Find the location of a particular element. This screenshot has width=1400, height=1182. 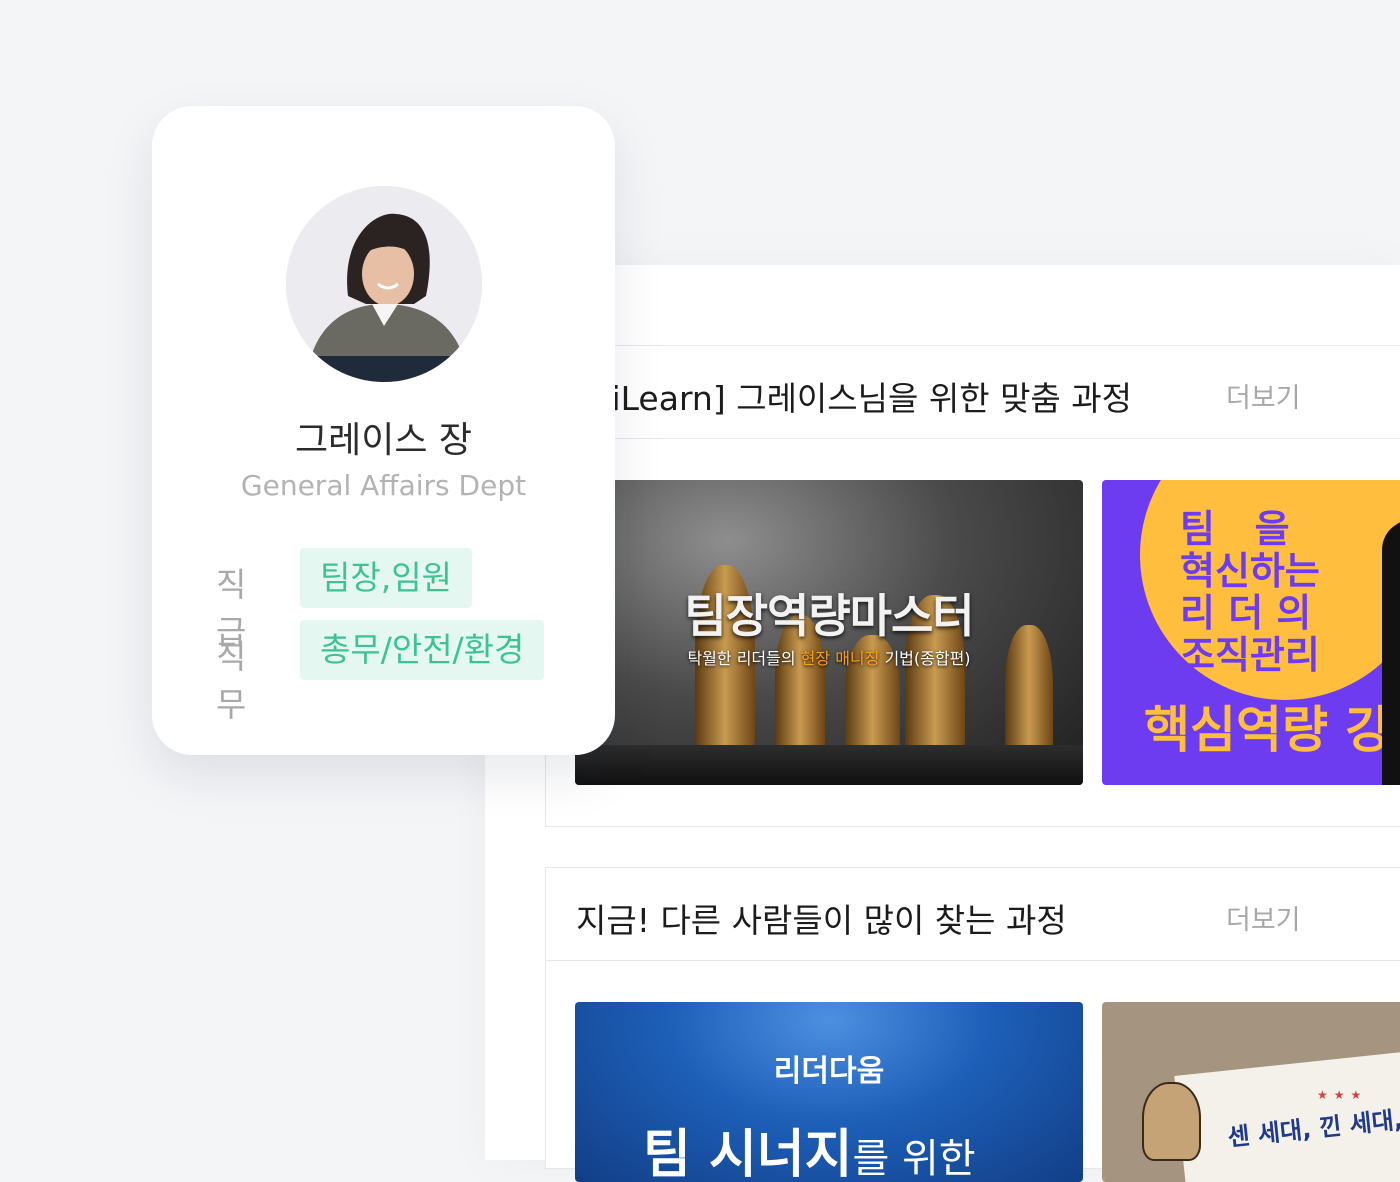

job-label: 직무 is located at coordinates (231, 680).